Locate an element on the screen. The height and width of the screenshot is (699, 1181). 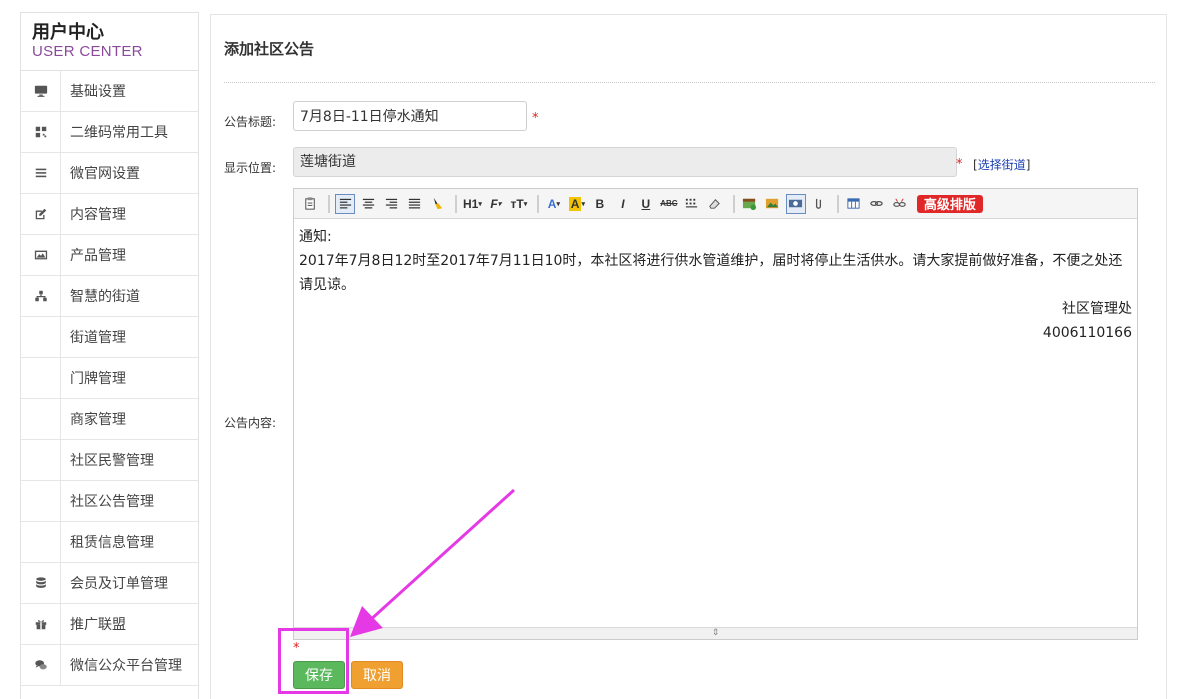
sidebar-item-wechat: 微信公众平台管理 is located at coordinates (109, 665).